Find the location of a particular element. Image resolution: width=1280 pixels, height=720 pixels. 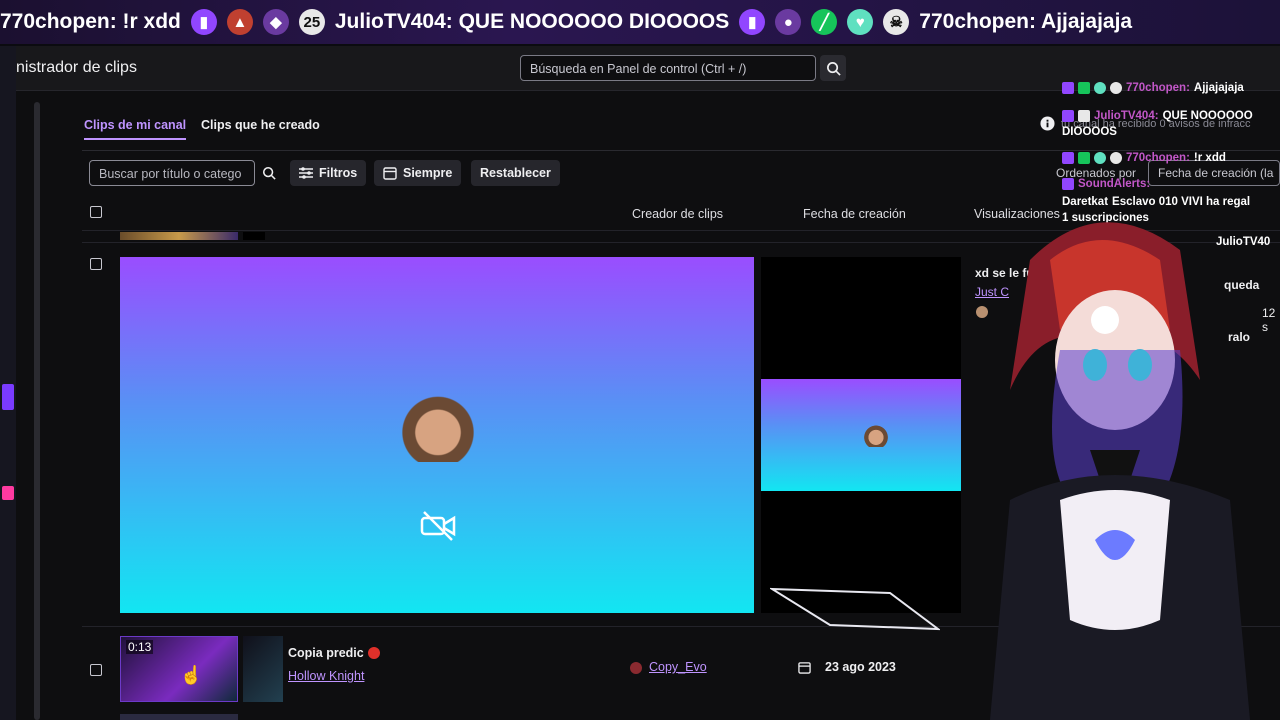

mouse-cursor-icon: ☝ is located at coordinates (191, 675).